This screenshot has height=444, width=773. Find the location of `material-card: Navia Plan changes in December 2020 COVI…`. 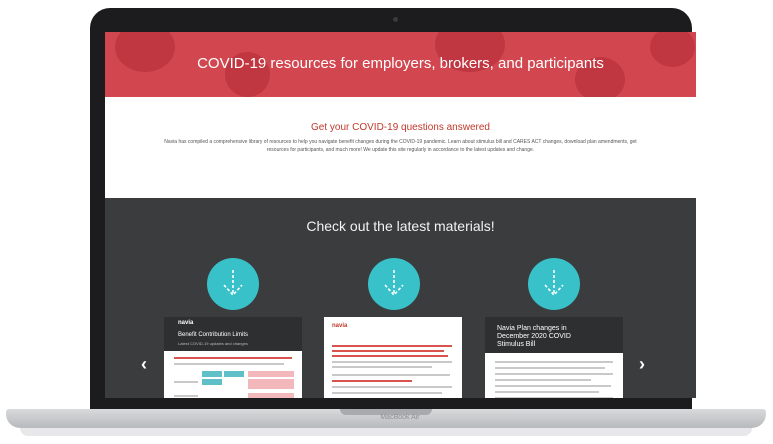

material-card: Navia Plan changes in December 2020 COVI… is located at coordinates (554, 357).